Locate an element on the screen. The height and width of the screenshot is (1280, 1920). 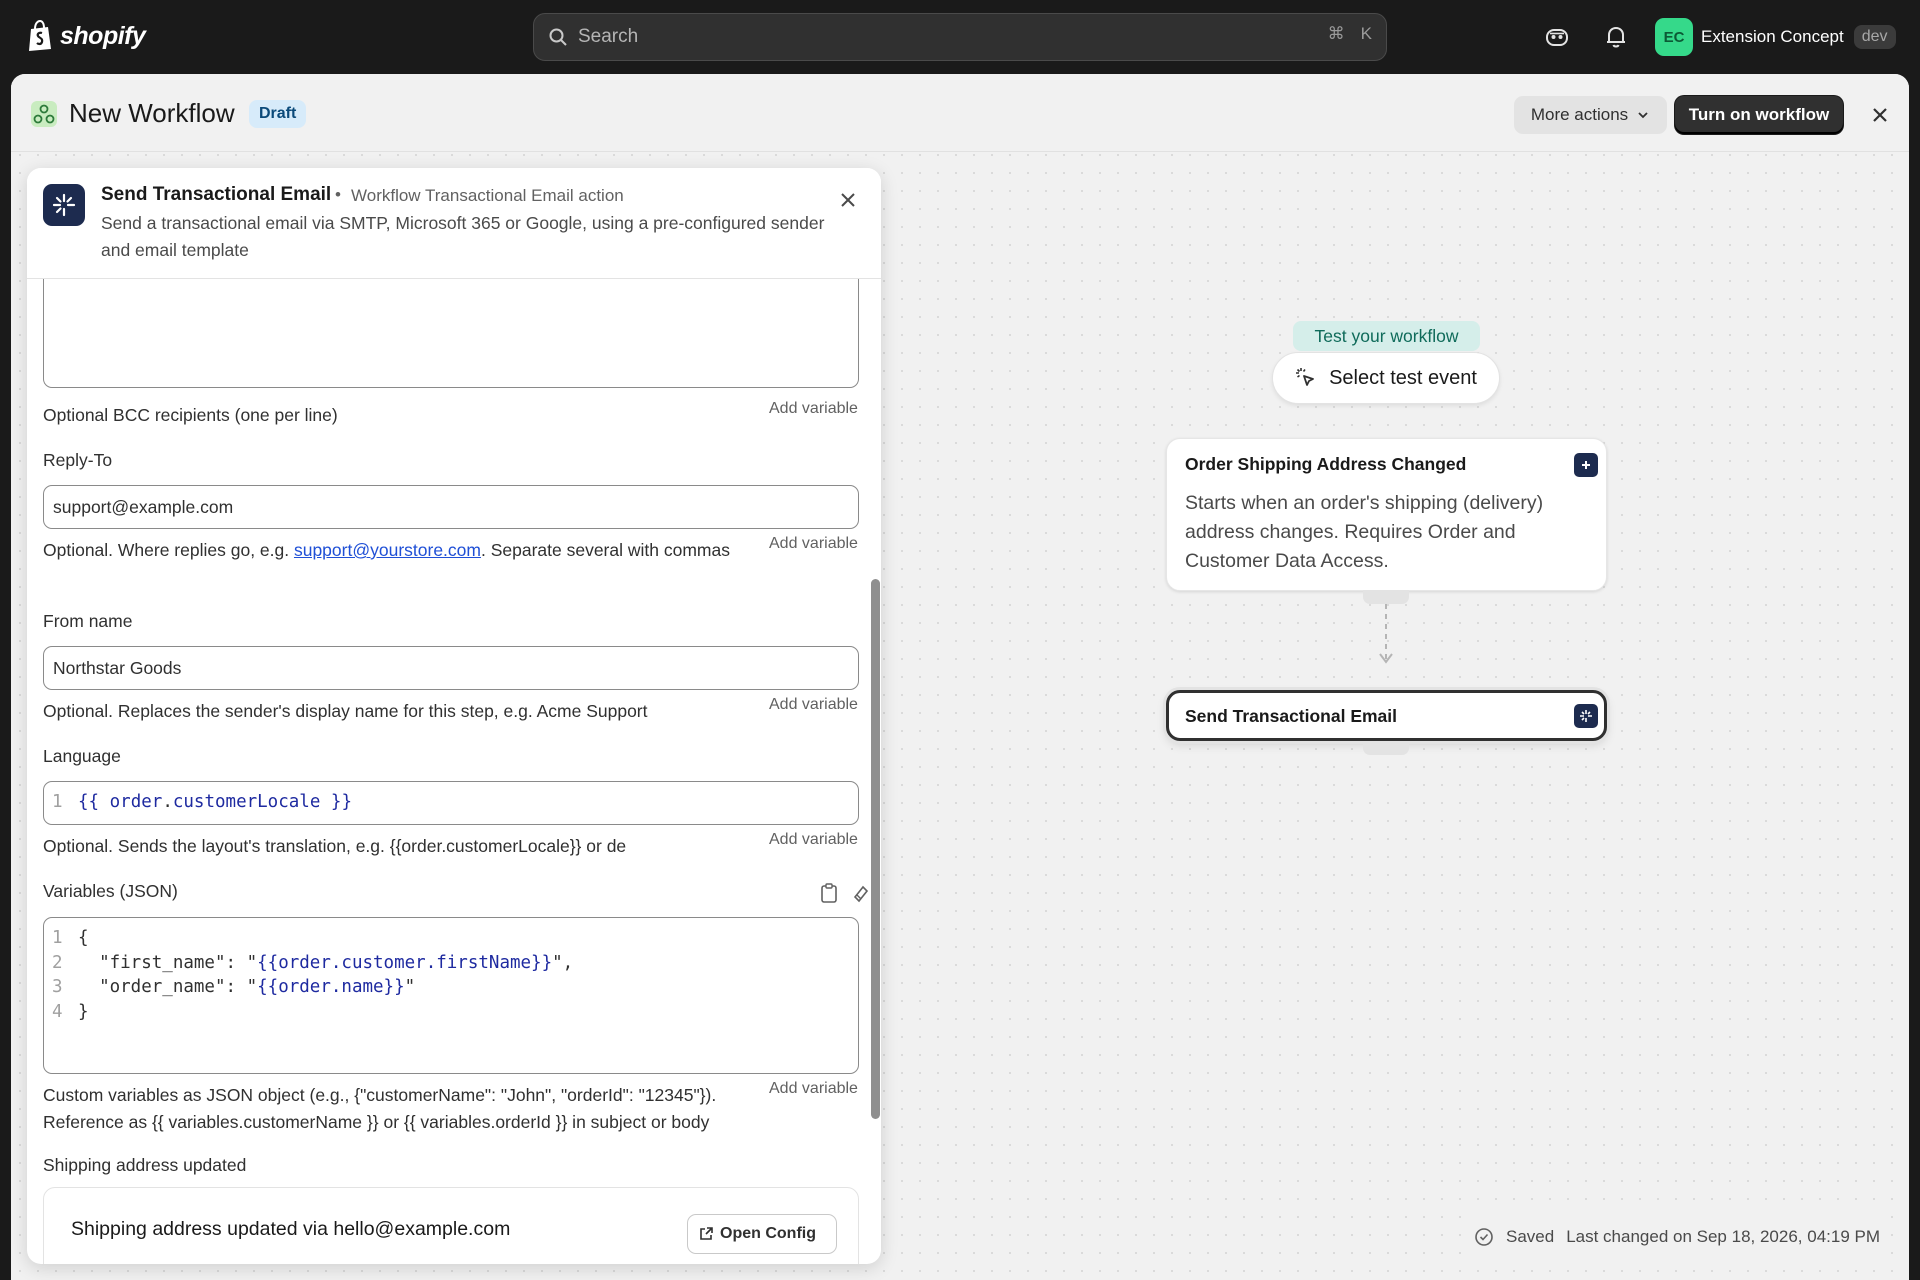
panel-title: Send Transactional Email is located at coordinates (216, 194).